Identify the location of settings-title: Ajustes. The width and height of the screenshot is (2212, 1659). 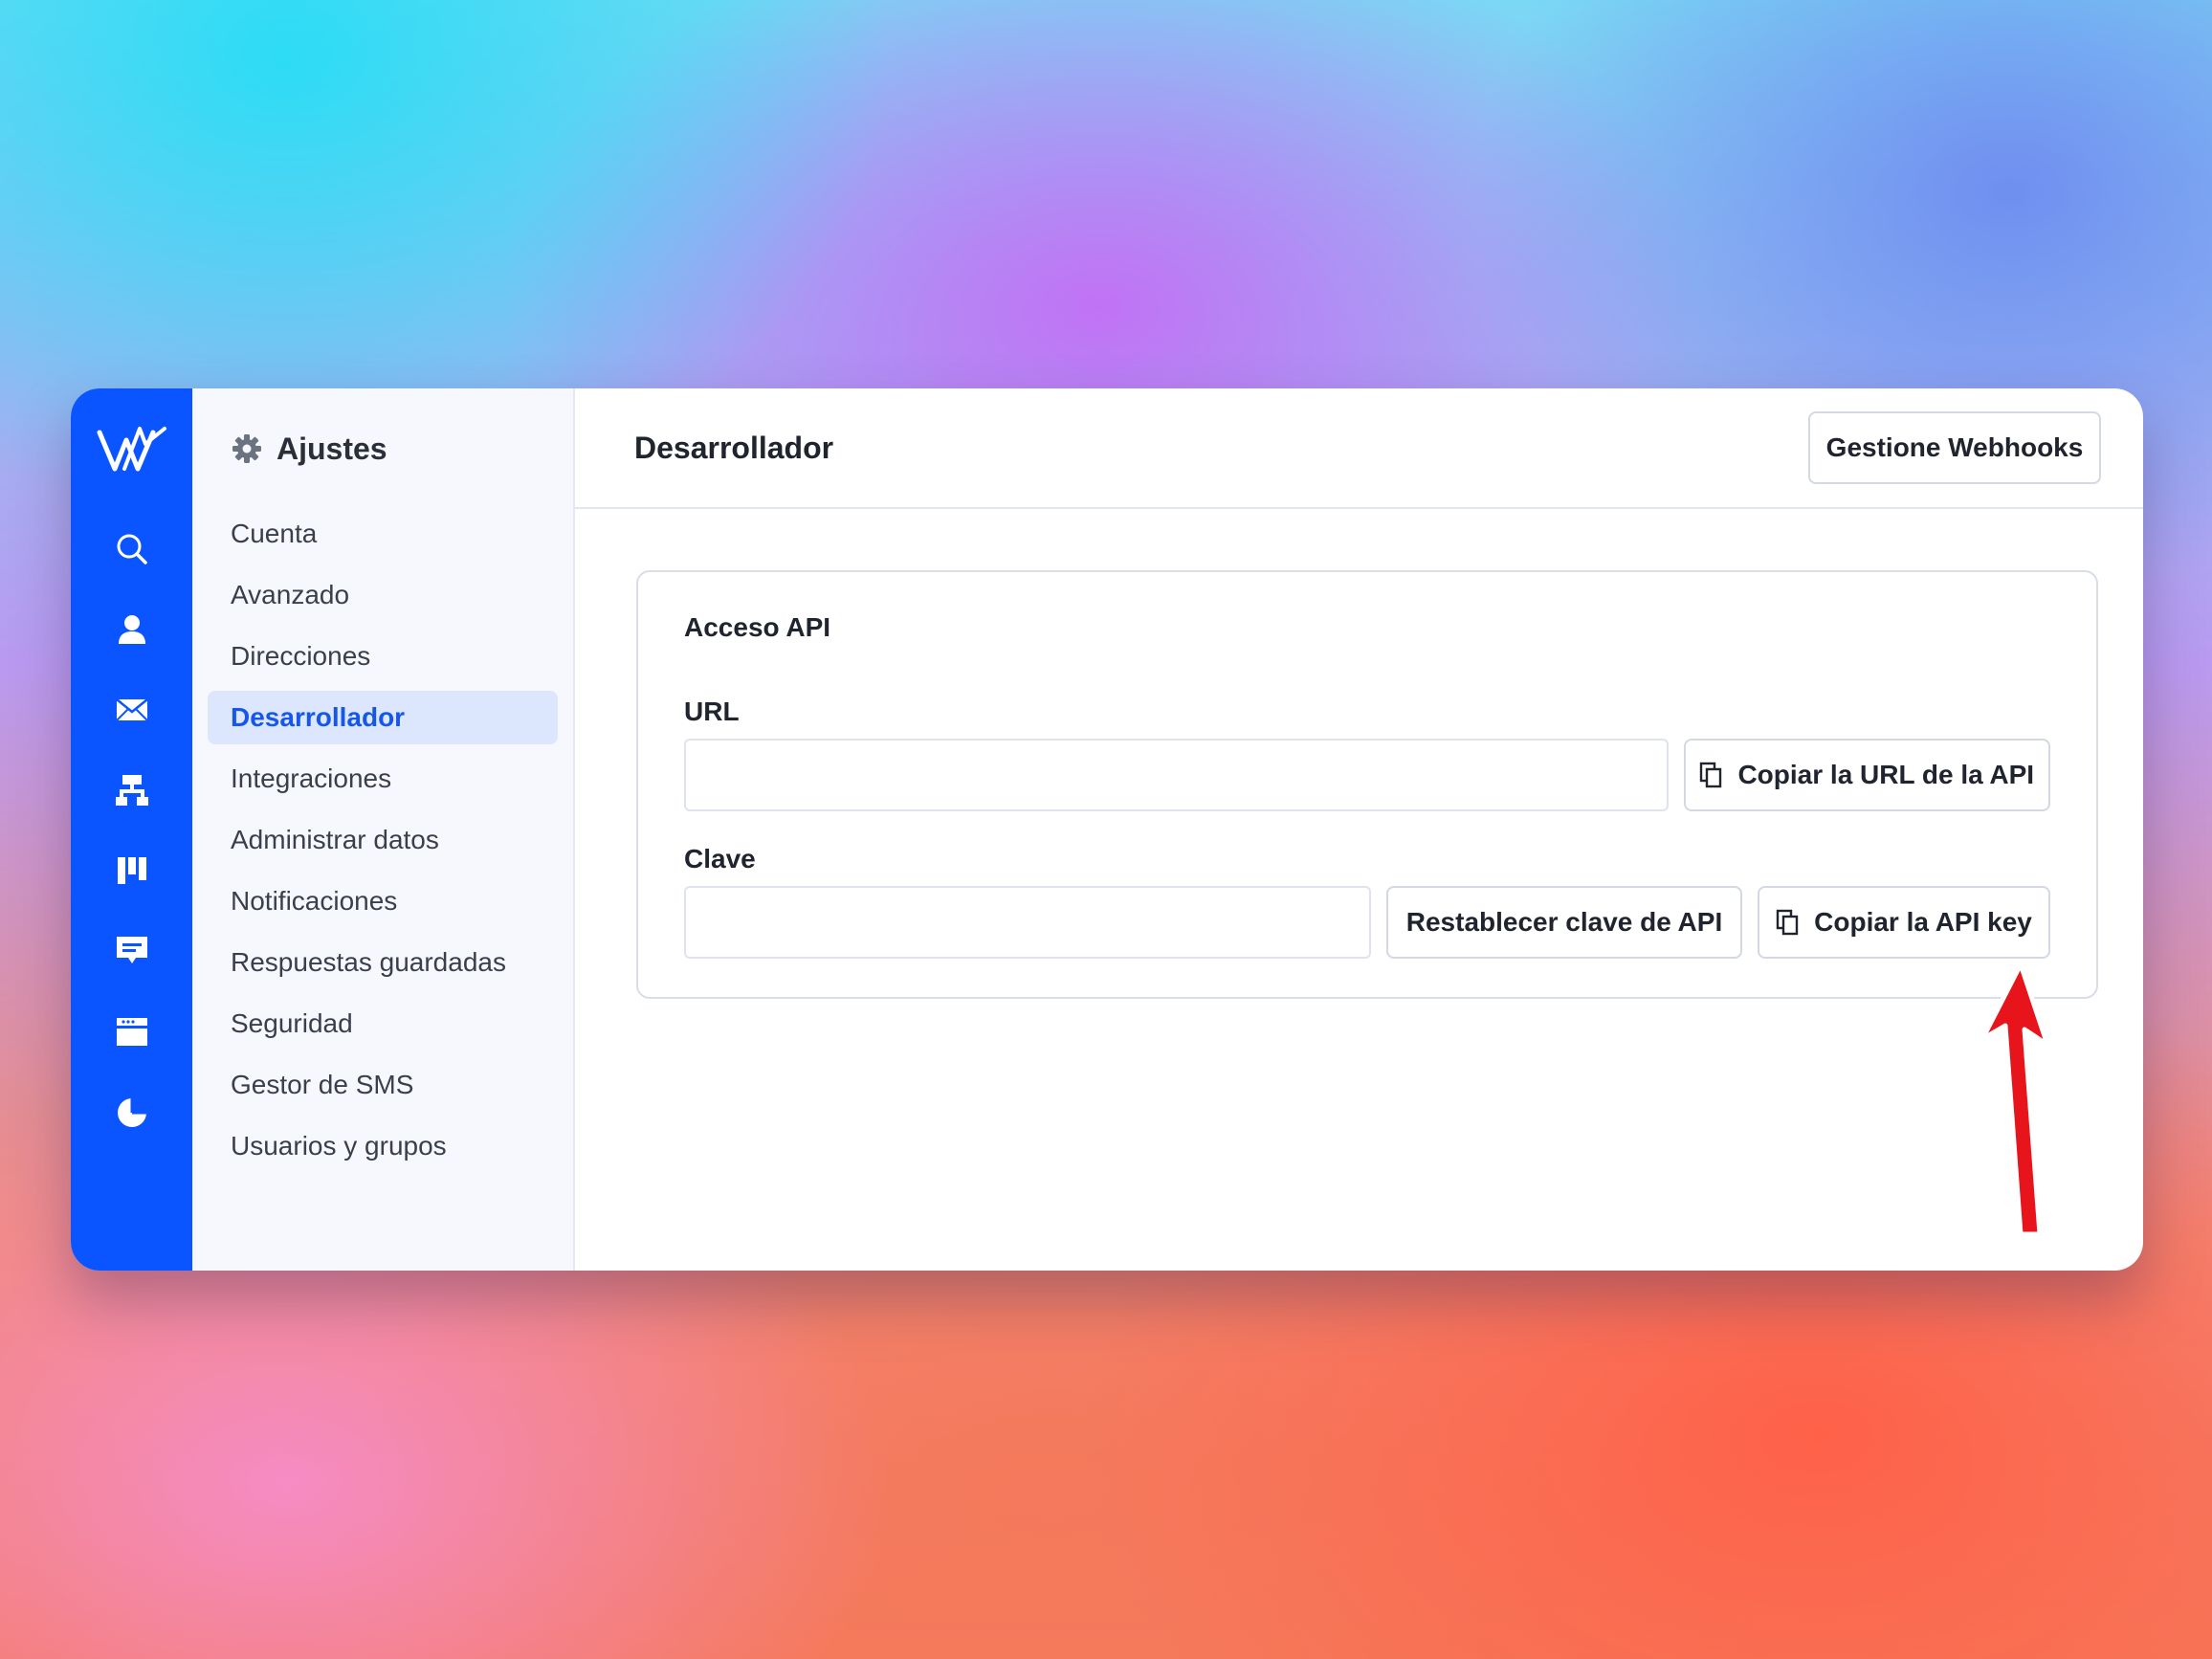
(331, 448).